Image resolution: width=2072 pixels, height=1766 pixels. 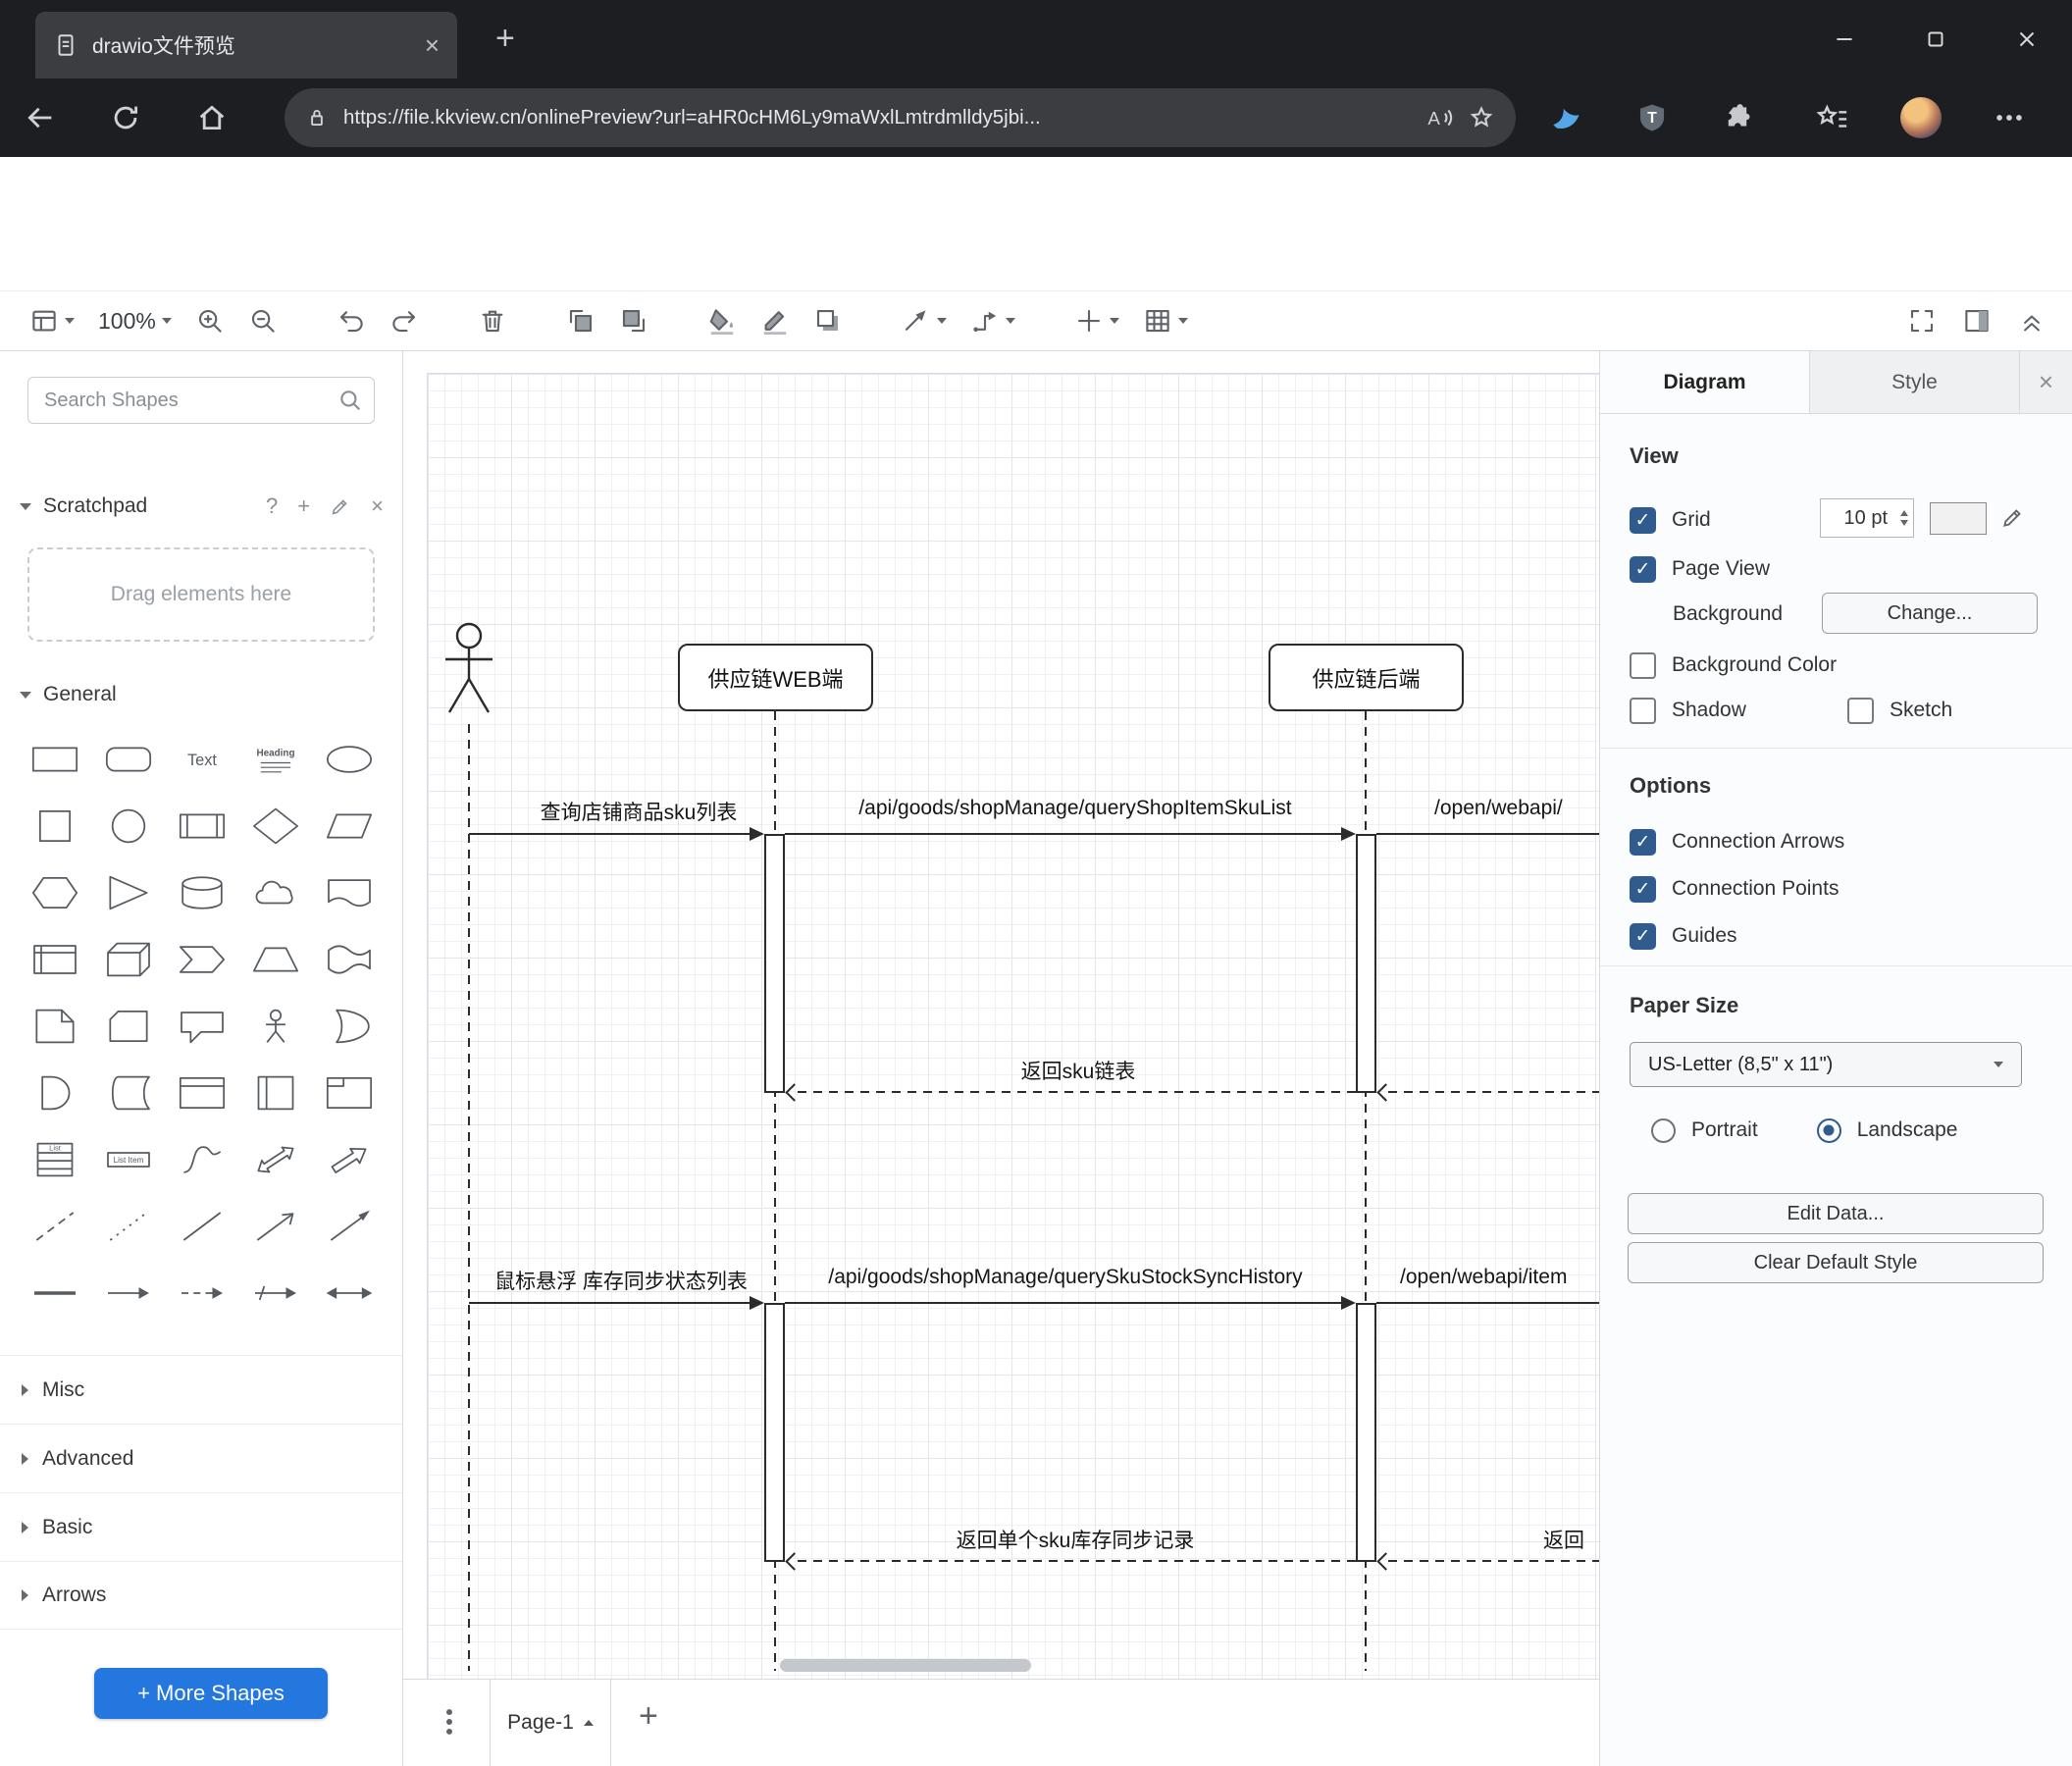 What do you see at coordinates (128, 1027) in the screenshot?
I see `shape-card` at bounding box center [128, 1027].